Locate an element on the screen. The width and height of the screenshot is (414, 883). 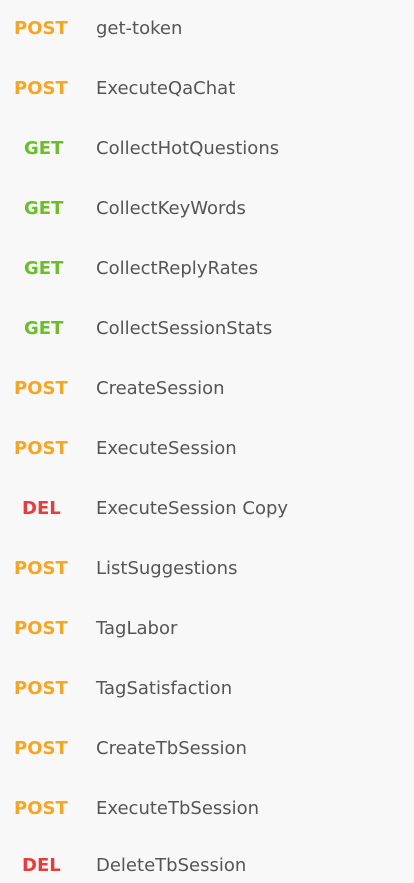
request-name: get-token is located at coordinates (139, 28).